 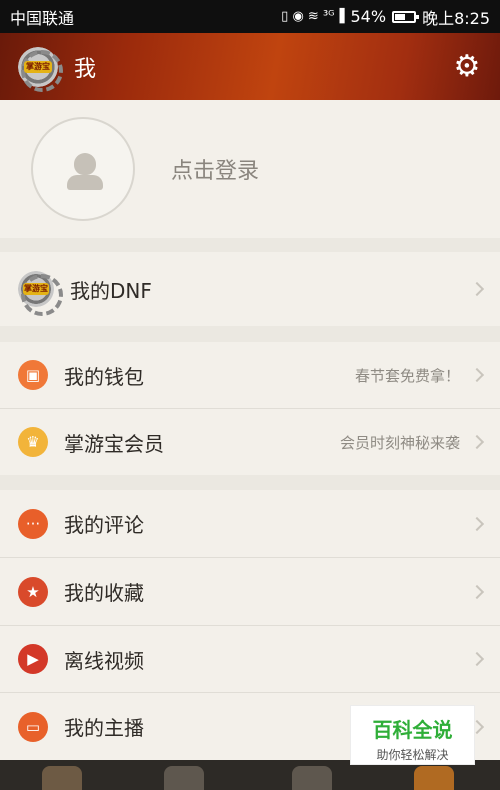 I want to click on tv-icon: ▭, so click(x=33, y=726).